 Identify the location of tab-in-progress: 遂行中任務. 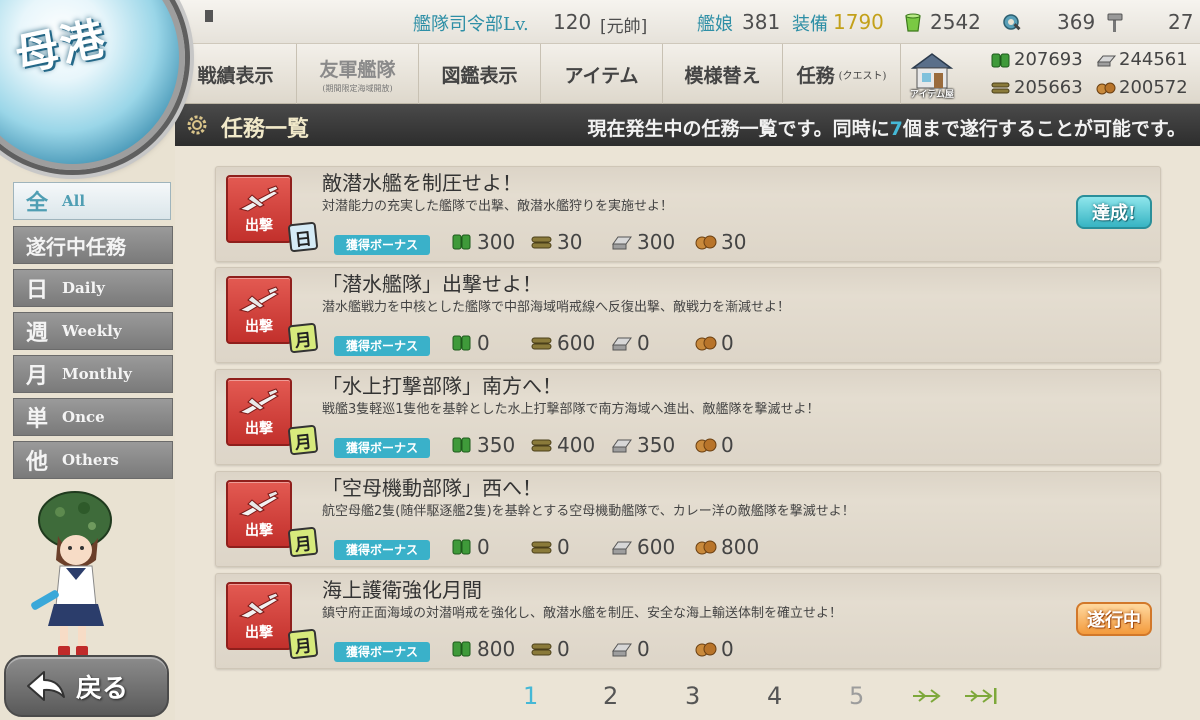
(93, 245).